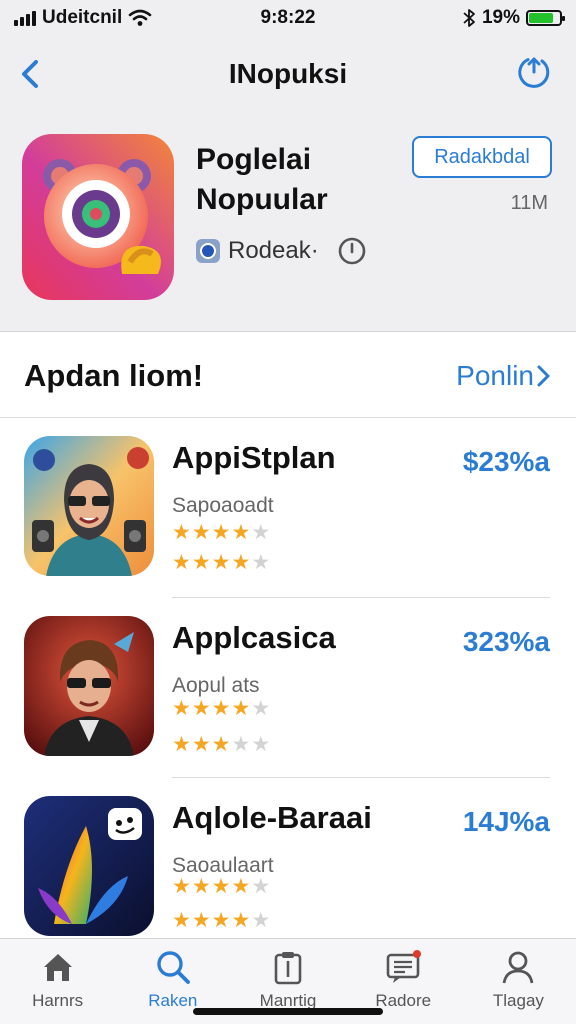  I want to click on featured-size: 11М, so click(529, 203).